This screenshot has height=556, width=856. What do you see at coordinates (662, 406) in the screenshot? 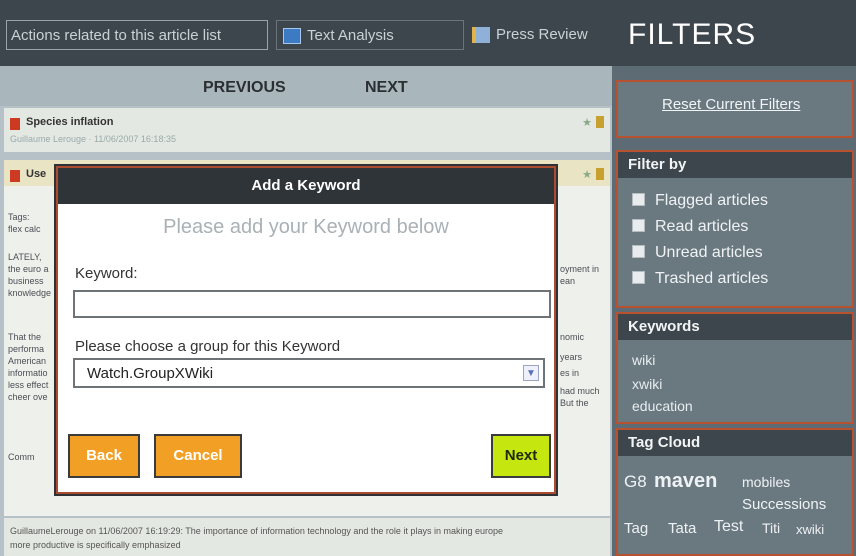
I see `keyword-item: education` at bounding box center [662, 406].